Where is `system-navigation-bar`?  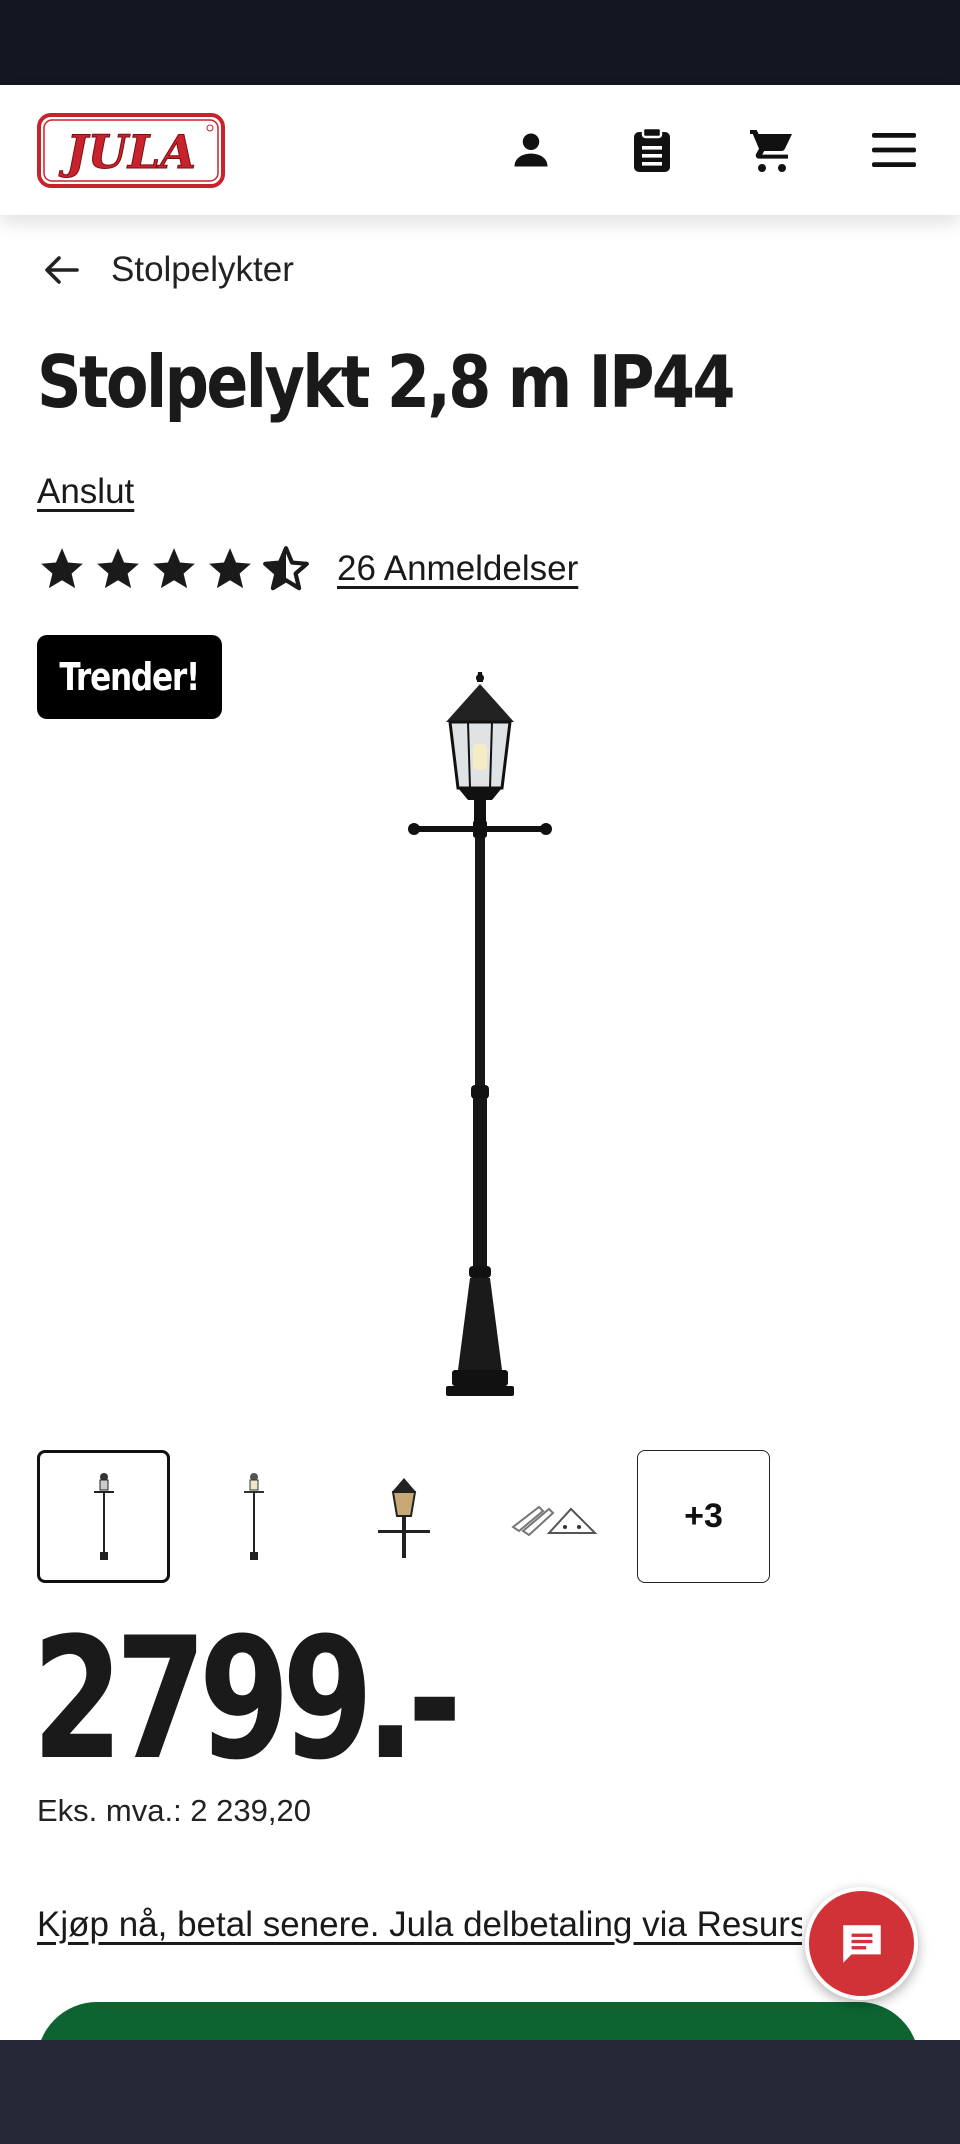 system-navigation-bar is located at coordinates (480, 2092).